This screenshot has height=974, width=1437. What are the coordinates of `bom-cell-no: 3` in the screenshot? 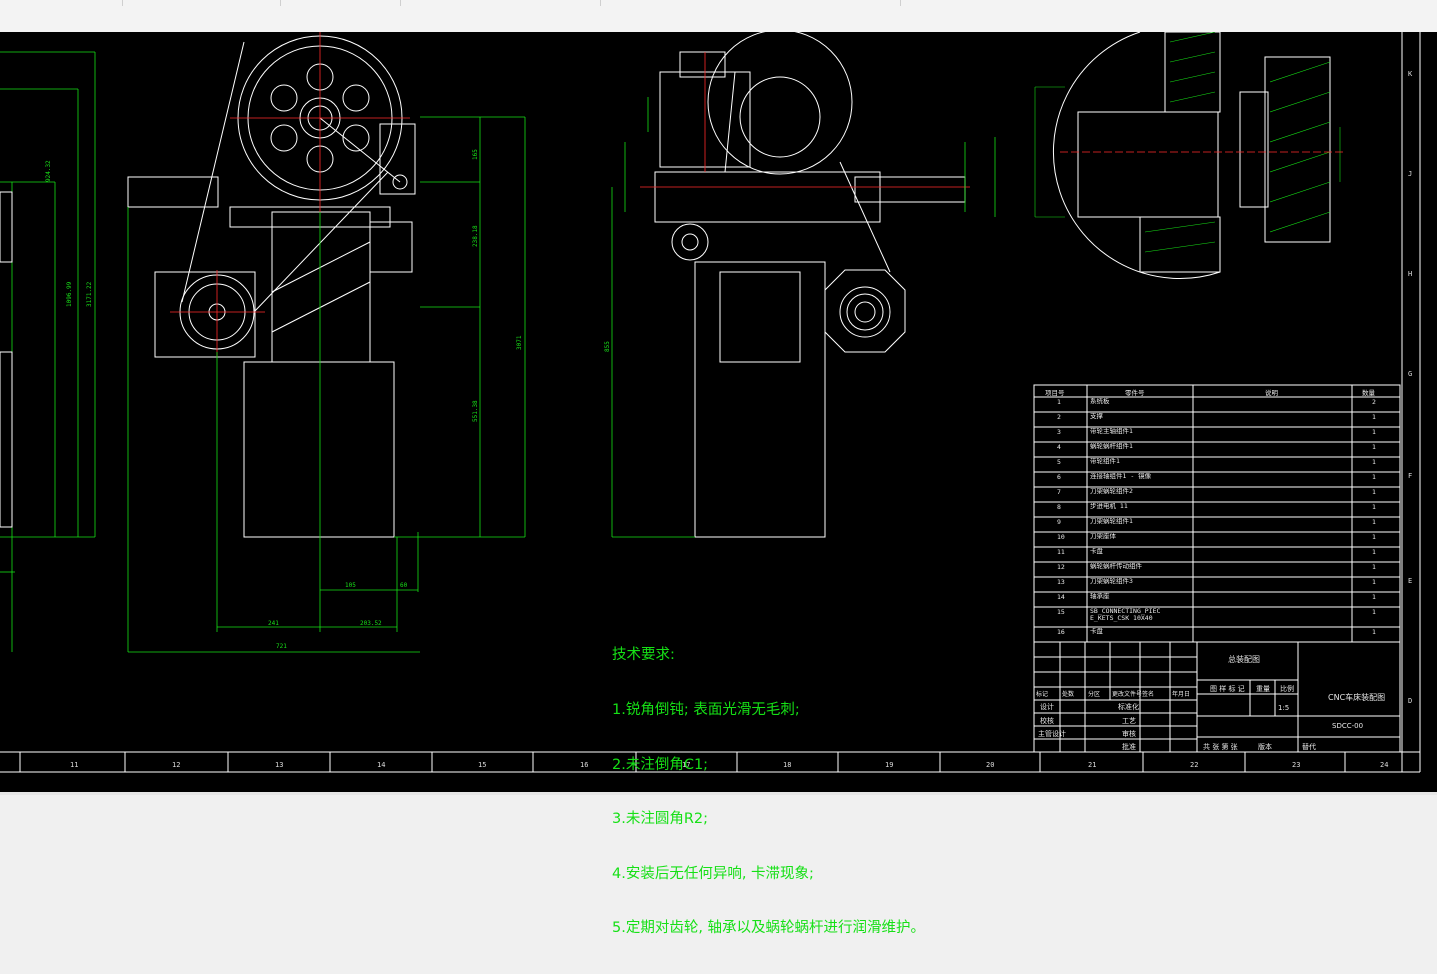 It's located at (1059, 432).